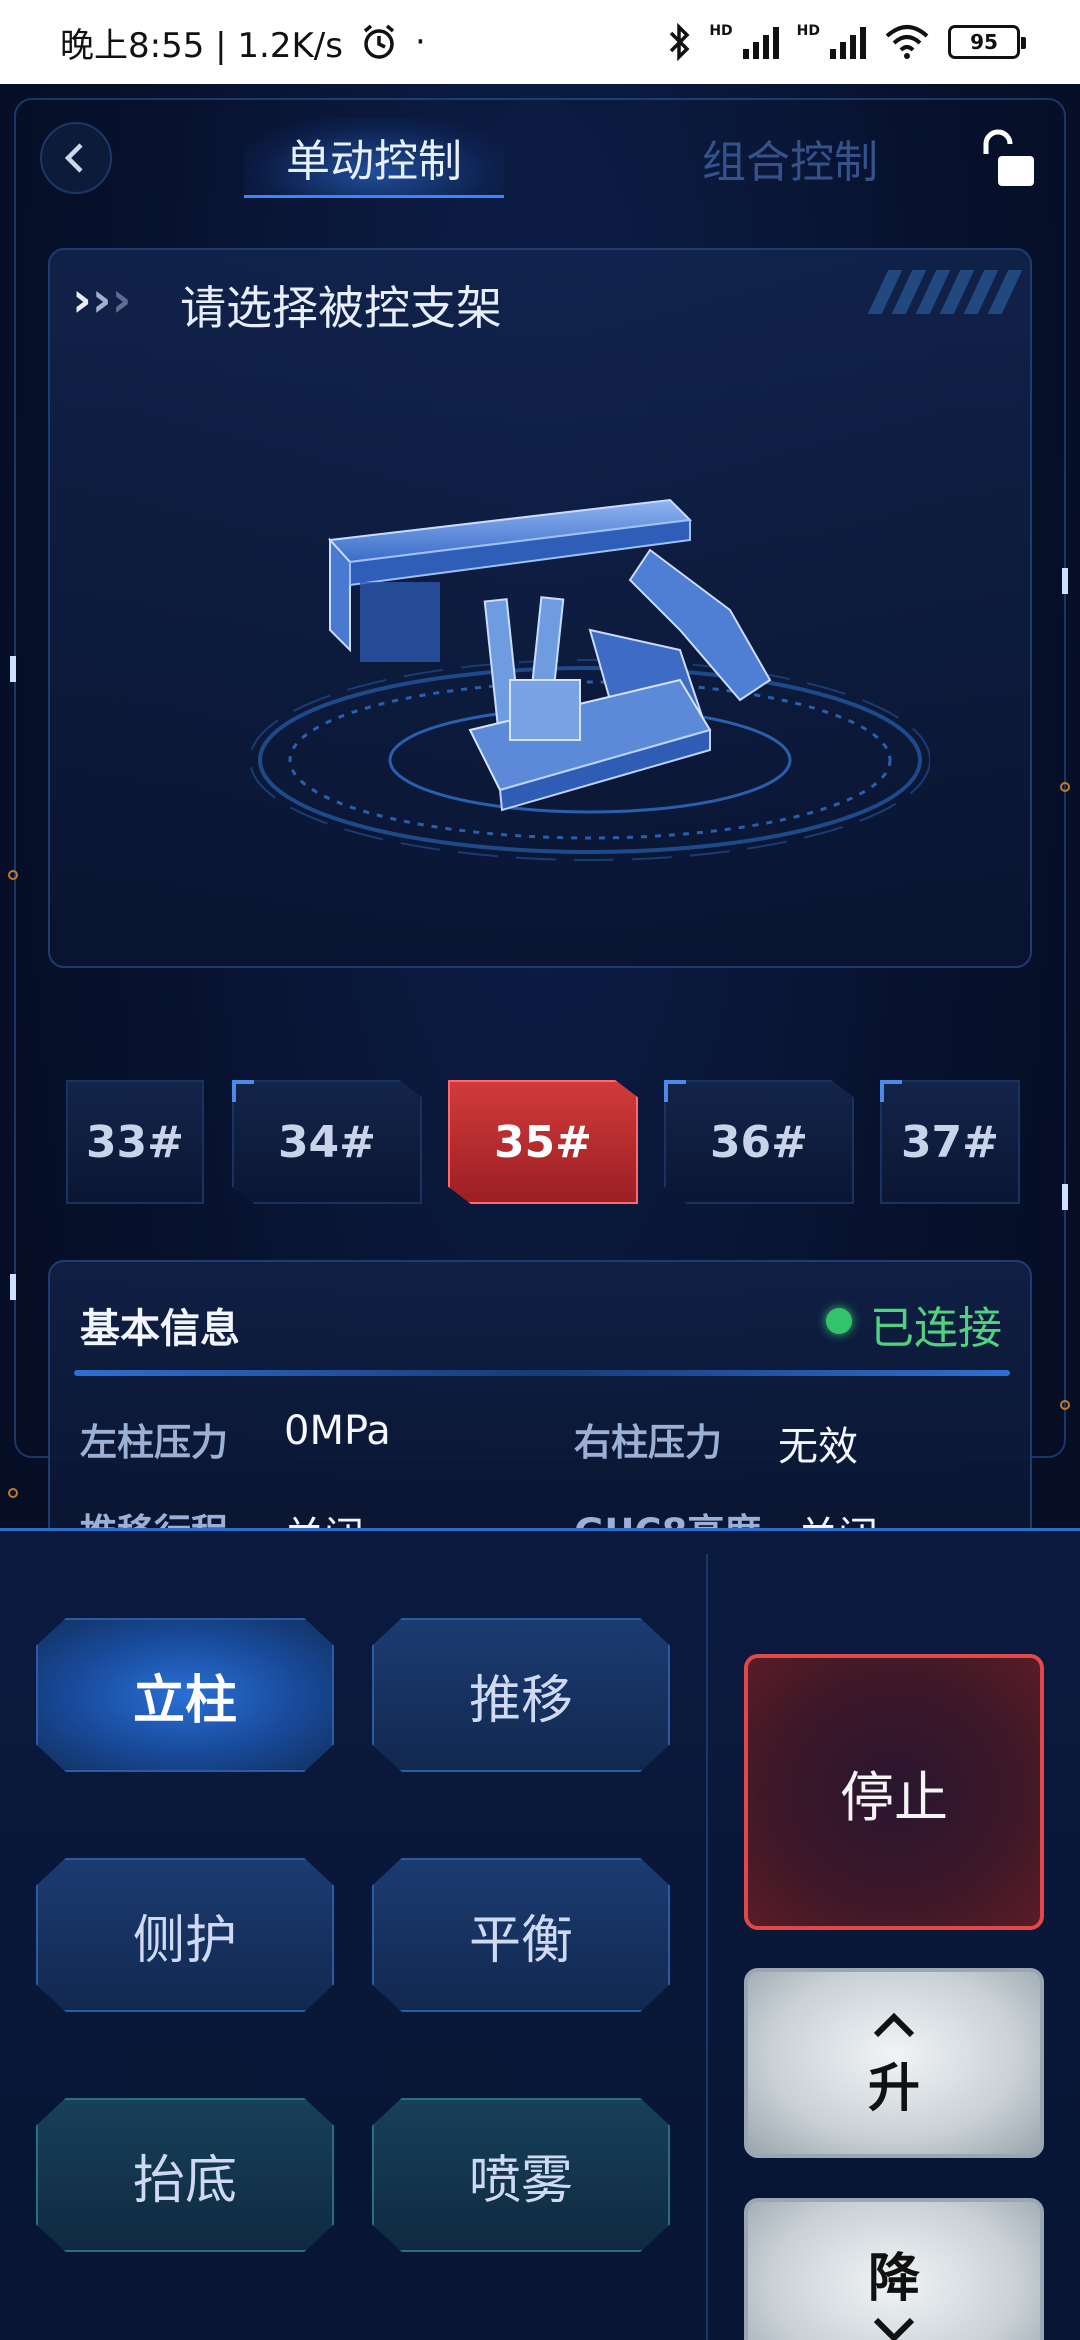  Describe the element at coordinates (790, 158) in the screenshot. I see `tab-combo-control: 组合控制` at that location.